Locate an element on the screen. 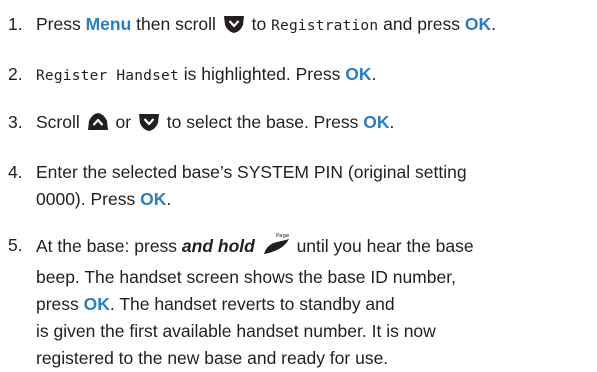  step-text: Scroll is located at coordinates (60, 122).